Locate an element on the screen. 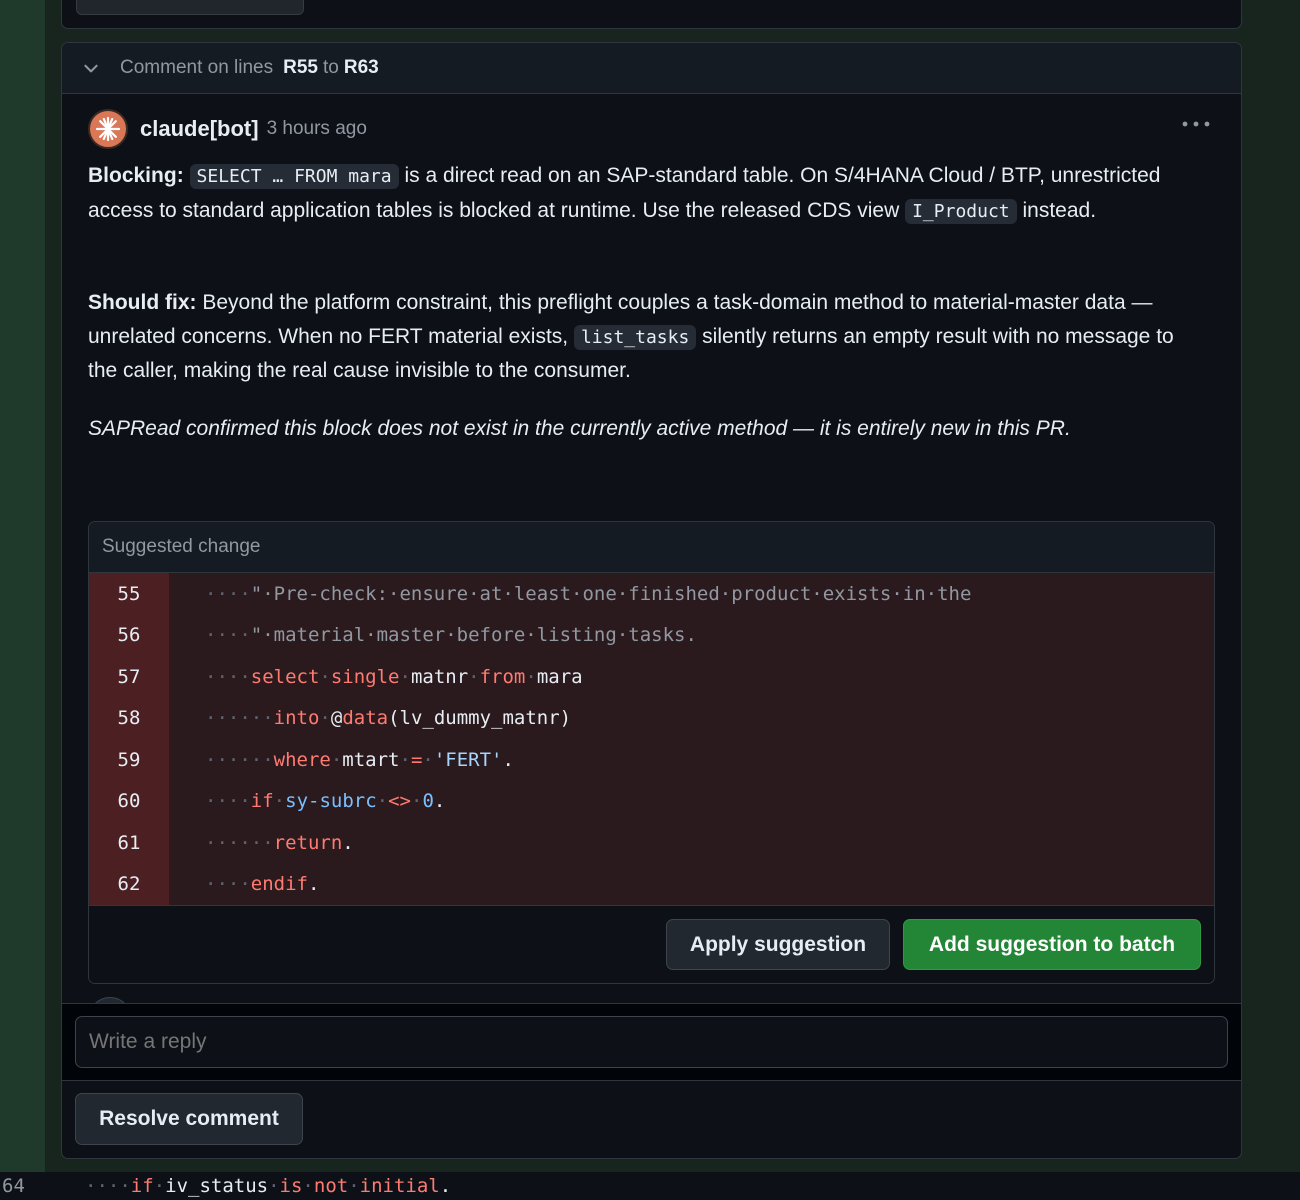 The width and height of the screenshot is (1300, 1200). code-token: "·material·master·before·listing·tasks. is located at coordinates (473, 635).